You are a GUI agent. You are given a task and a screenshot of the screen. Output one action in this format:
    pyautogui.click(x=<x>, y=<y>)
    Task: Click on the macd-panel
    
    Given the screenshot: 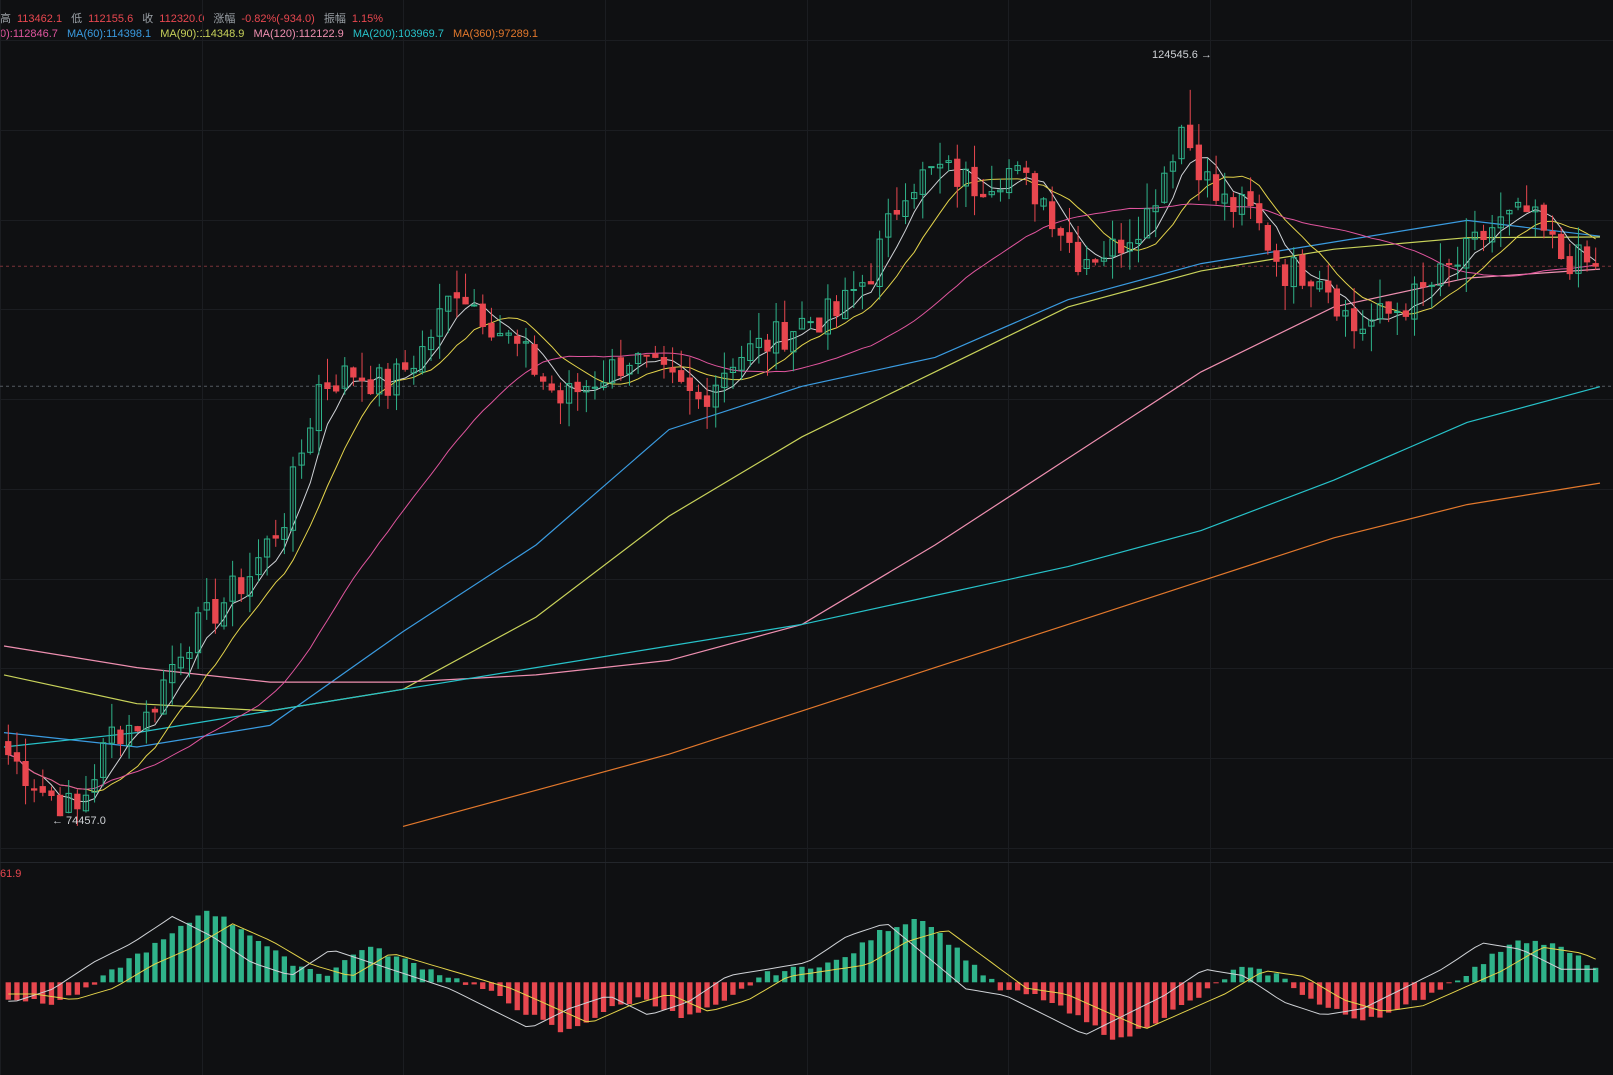 What is the action you would take?
    pyautogui.click(x=802, y=975)
    